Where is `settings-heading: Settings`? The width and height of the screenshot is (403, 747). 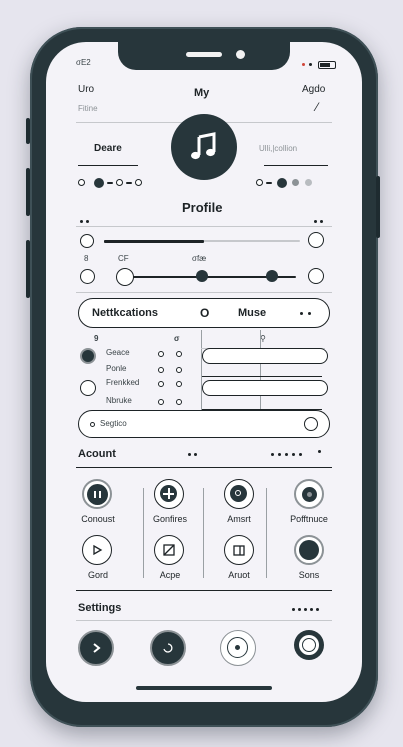
settings-heading: Settings is located at coordinates (100, 608).